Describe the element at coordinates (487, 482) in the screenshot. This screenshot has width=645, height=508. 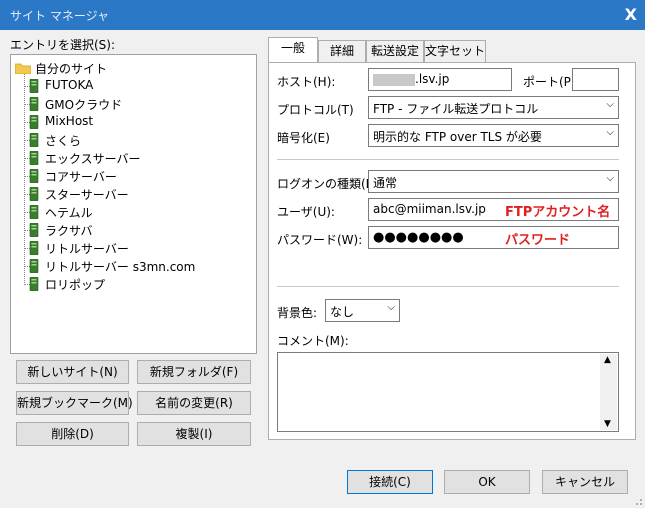
I see `ok-button: OK` at that location.